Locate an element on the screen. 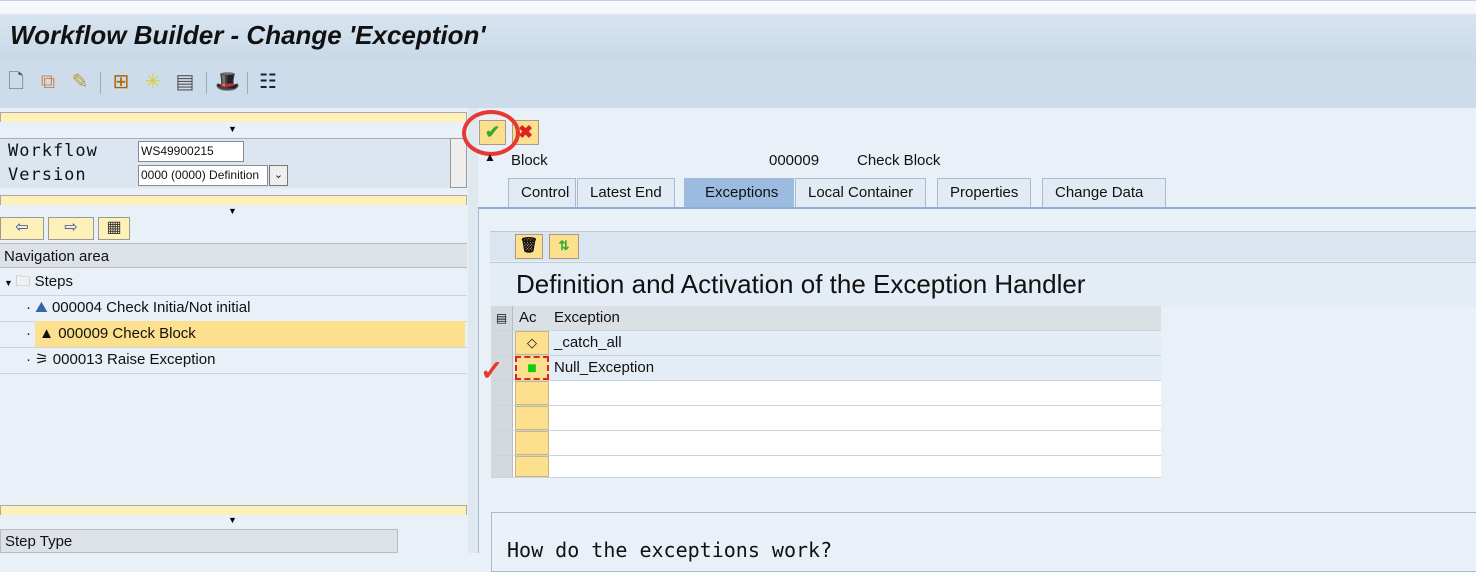 Image resolution: width=1476 pixels, height=572 pixels. tree-node-step: · ⚞ 000013 Raise Exception is located at coordinates (120, 360).